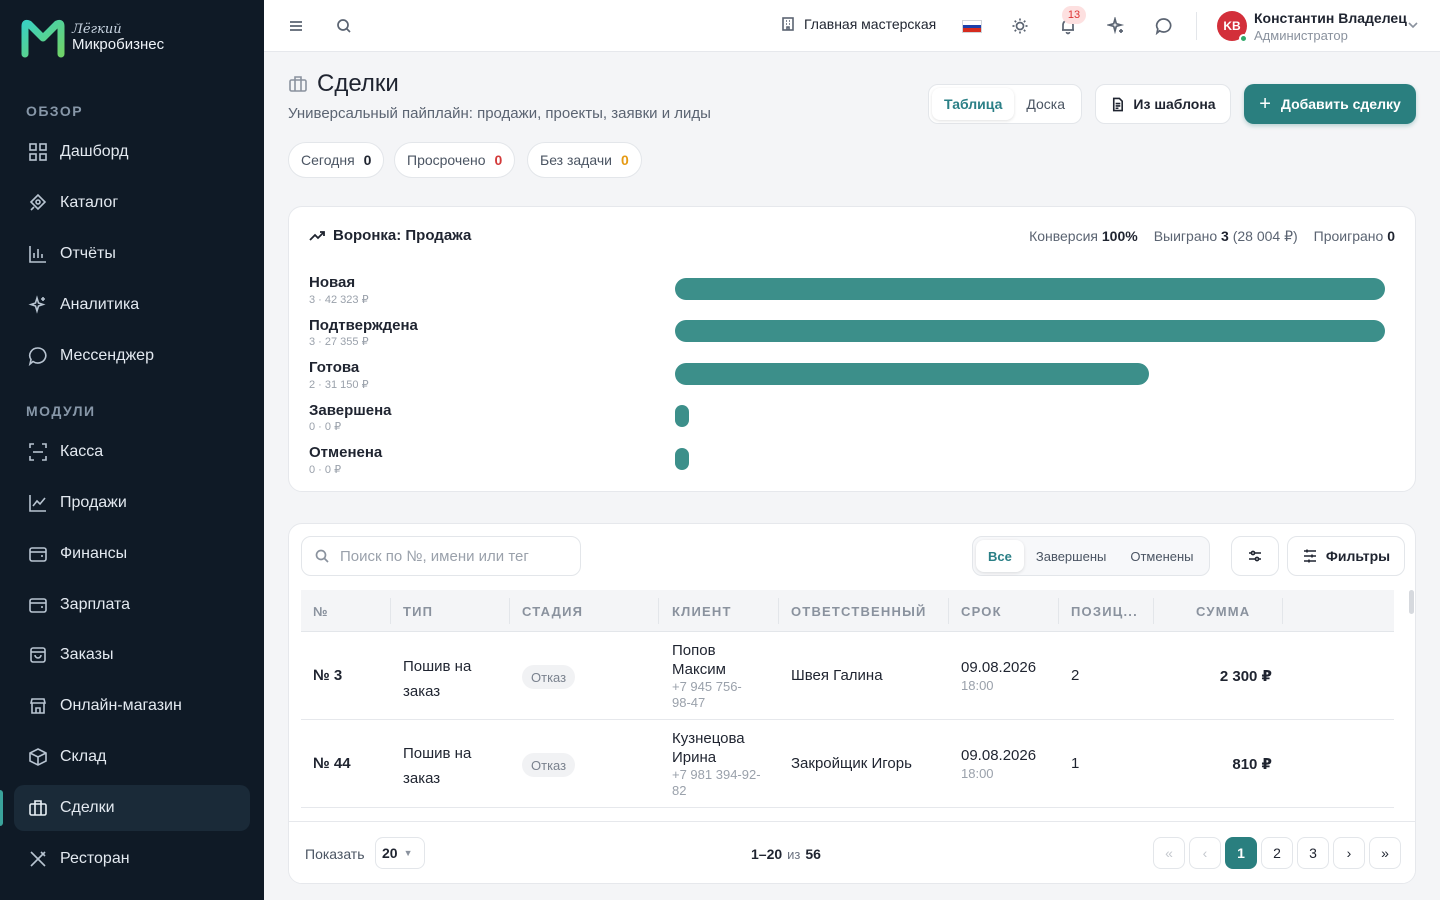 This screenshot has height=900, width=1440. Describe the element at coordinates (82, 451) in the screenshot. I see `sidebar-item-label: Касса` at that location.